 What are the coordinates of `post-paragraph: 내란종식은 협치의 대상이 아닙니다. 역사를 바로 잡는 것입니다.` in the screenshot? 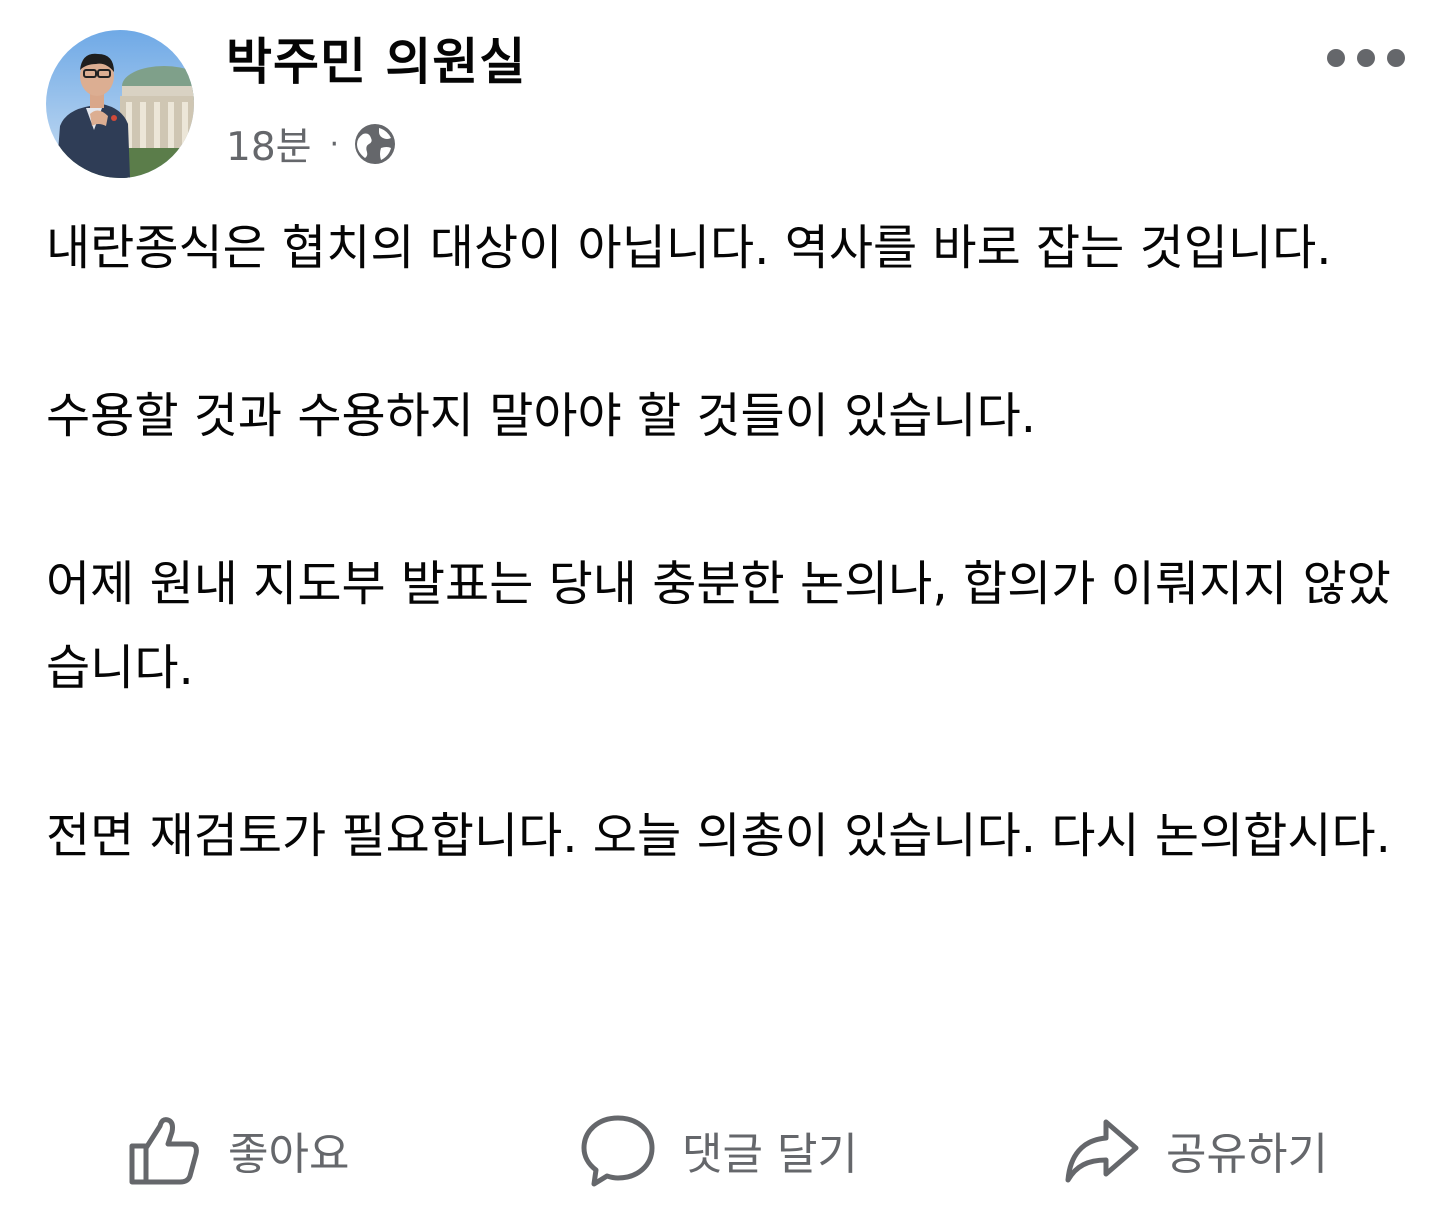 It's located at (689, 248).